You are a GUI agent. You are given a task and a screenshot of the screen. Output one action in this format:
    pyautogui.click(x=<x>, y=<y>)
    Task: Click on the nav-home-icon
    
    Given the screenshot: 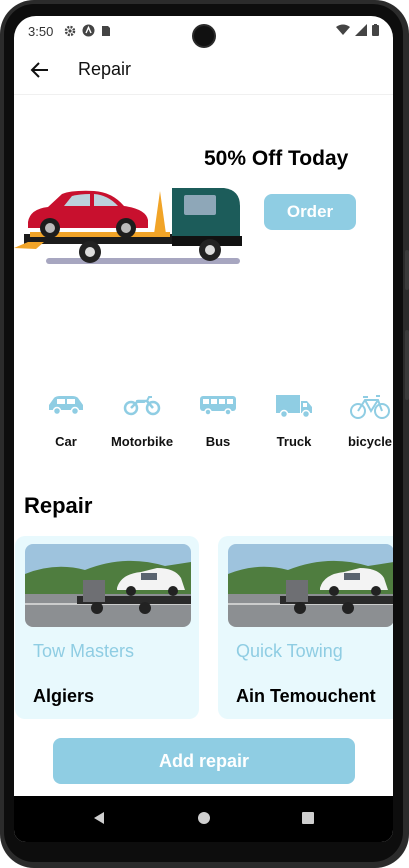 What is the action you would take?
    pyautogui.click(x=204, y=818)
    